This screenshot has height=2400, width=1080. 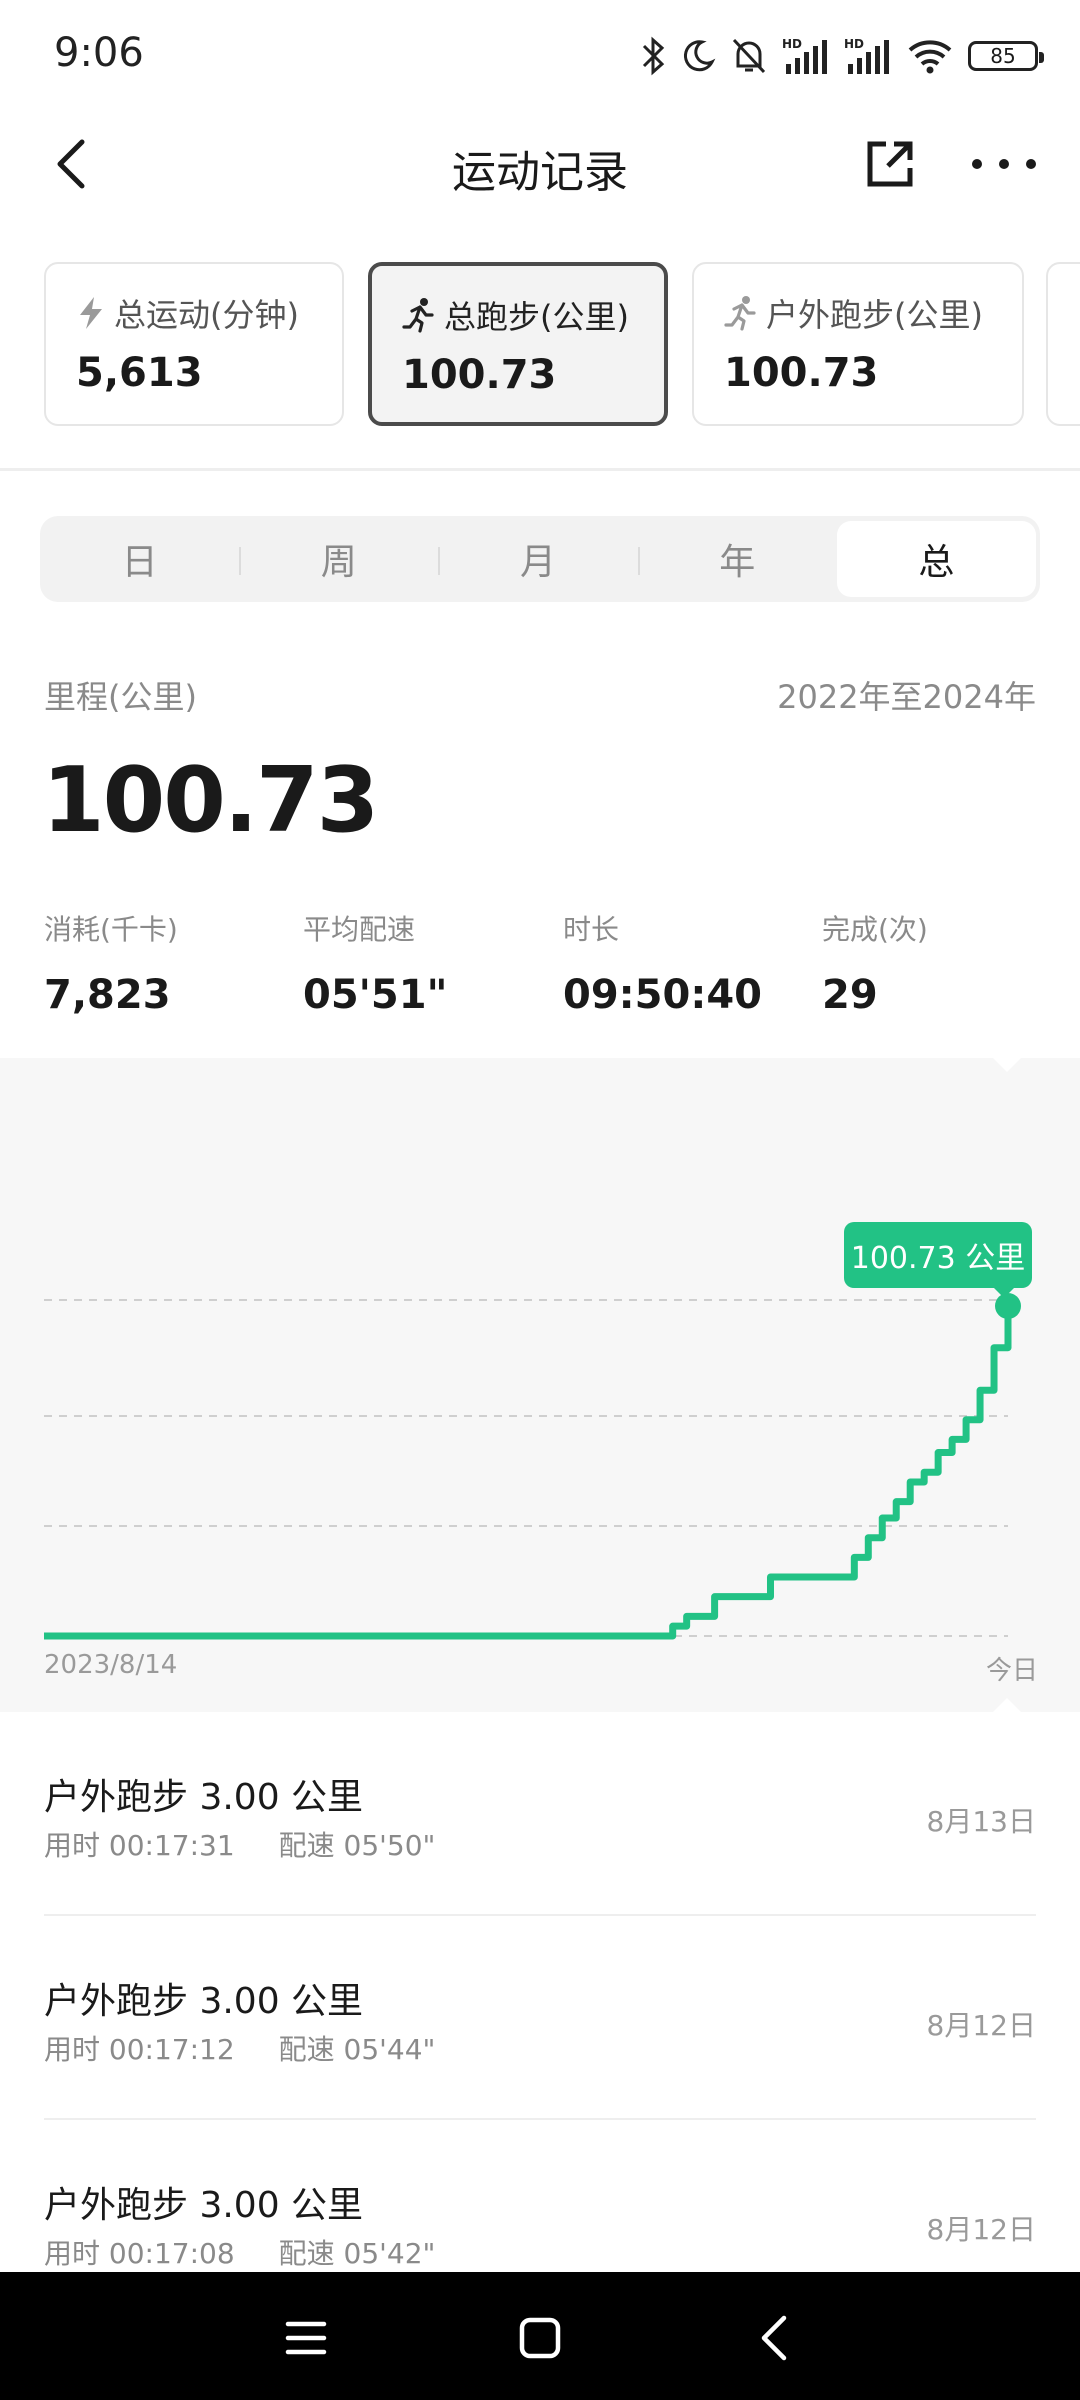 What do you see at coordinates (239, 2252) in the screenshot?
I see `record-subtitle: 用时 00:17:08 配速 05'42"` at bounding box center [239, 2252].